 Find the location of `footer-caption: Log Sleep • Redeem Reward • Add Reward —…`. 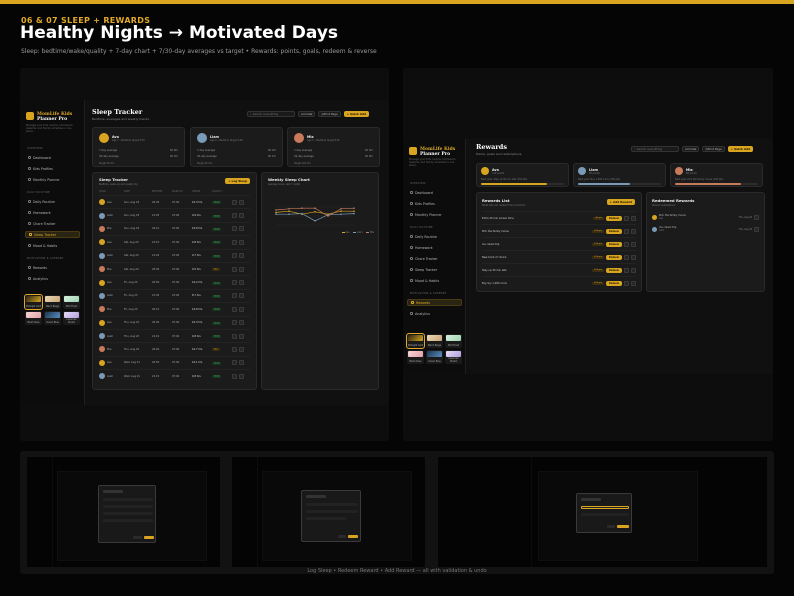

footer-caption: Log Sleep • Redeem Reward • Add Reward —… is located at coordinates (397, 571).